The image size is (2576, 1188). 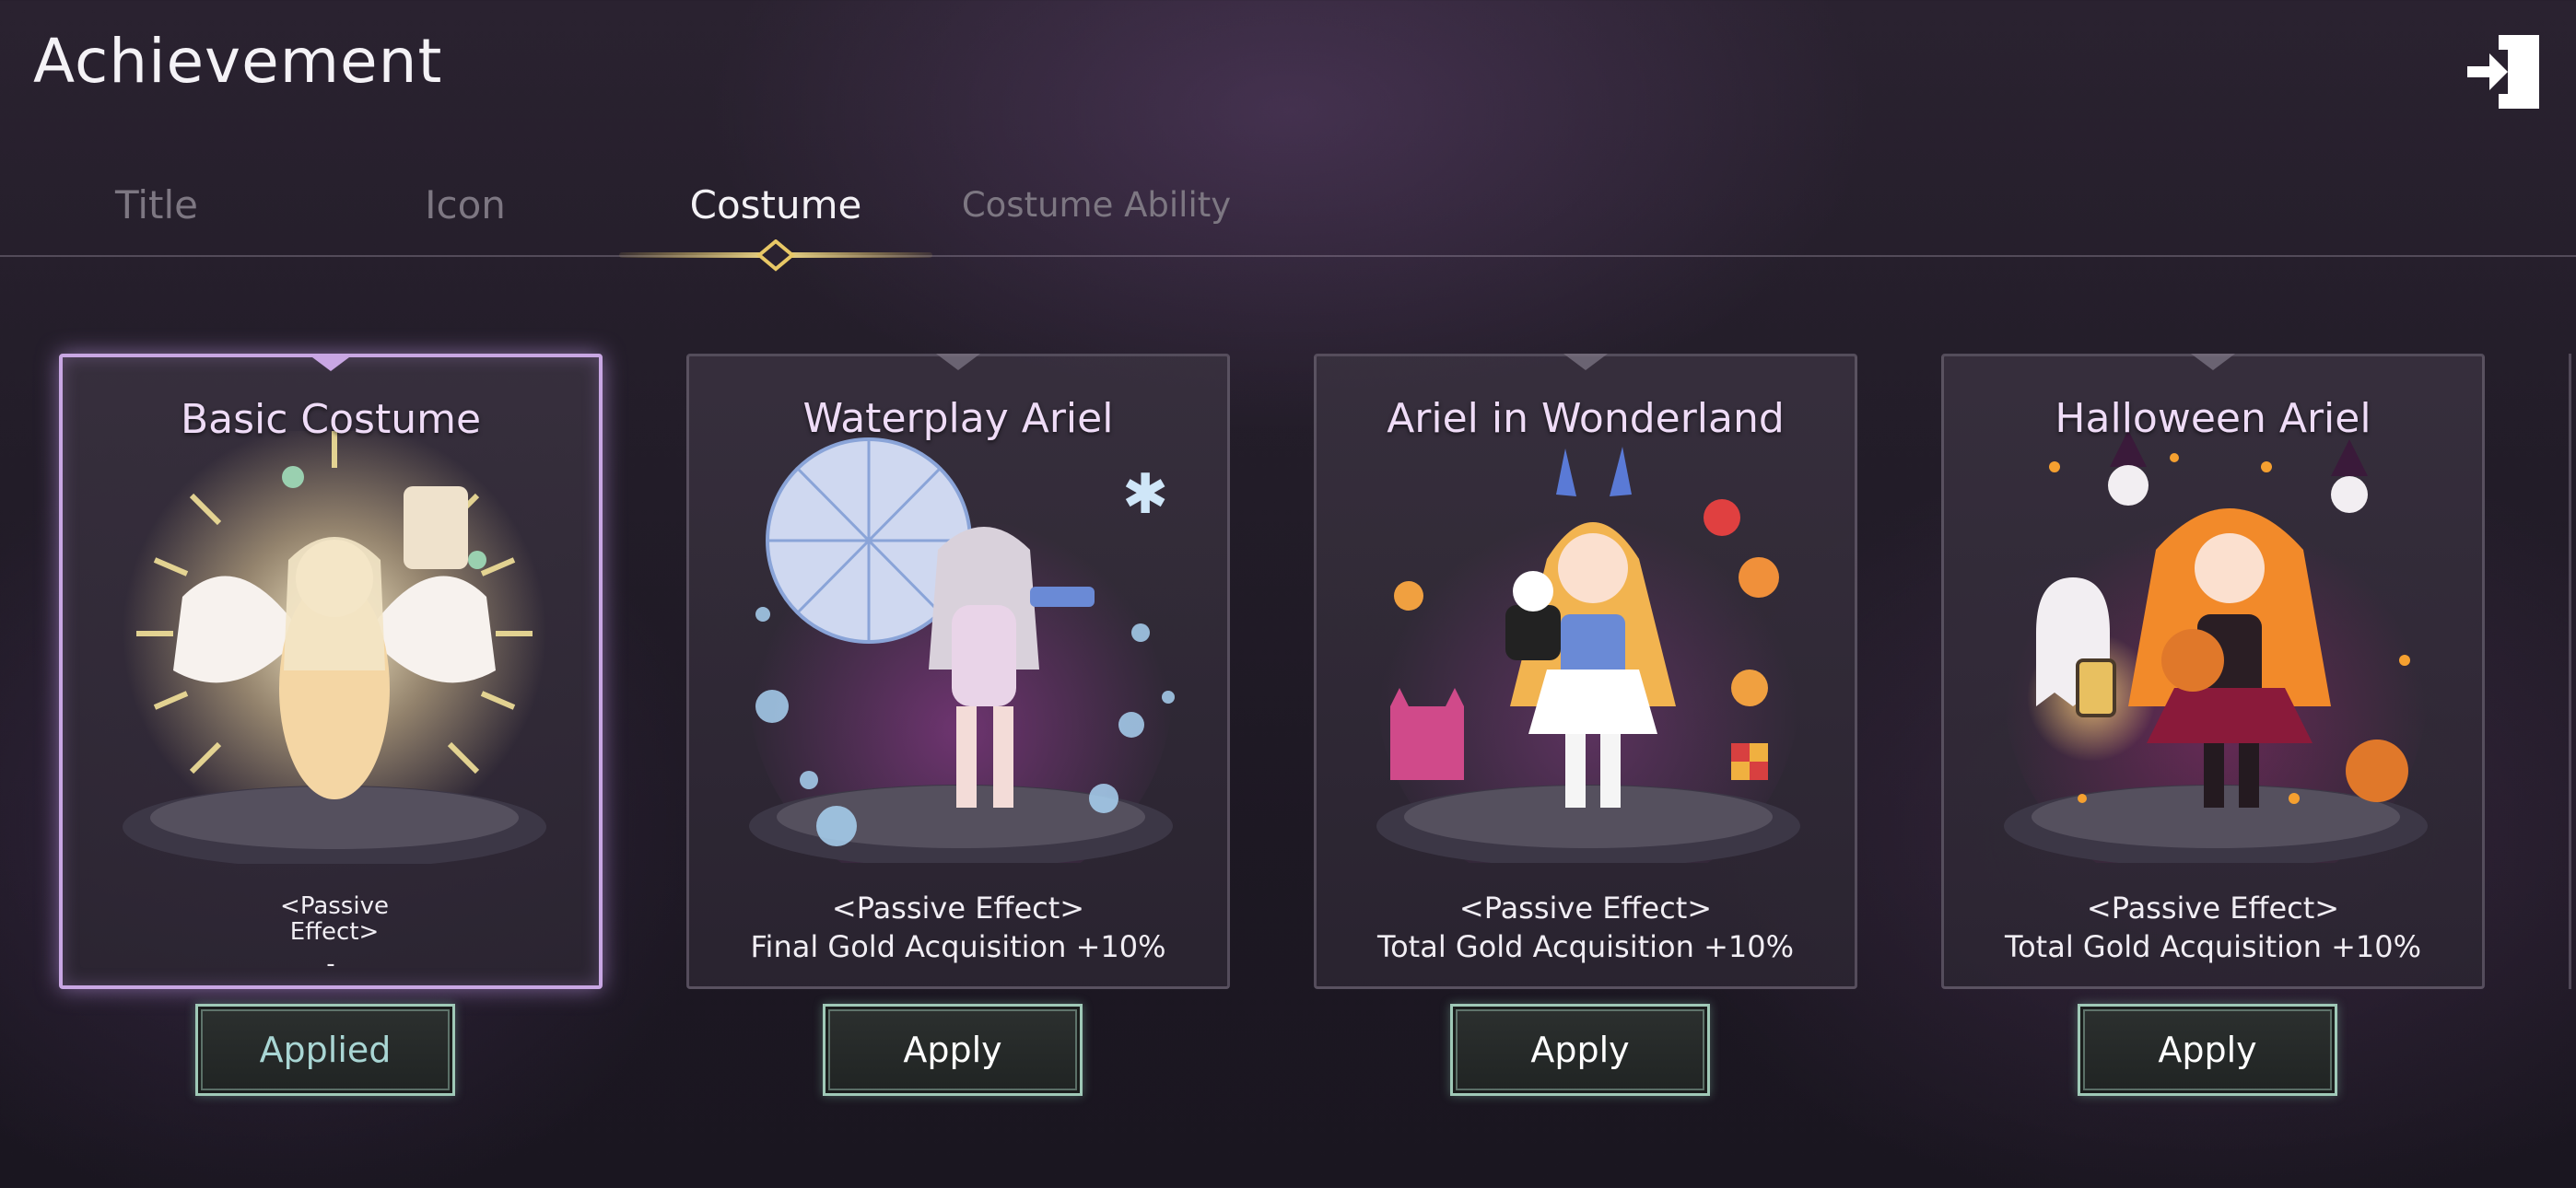 I want to click on page-title: Achievement, so click(x=238, y=61).